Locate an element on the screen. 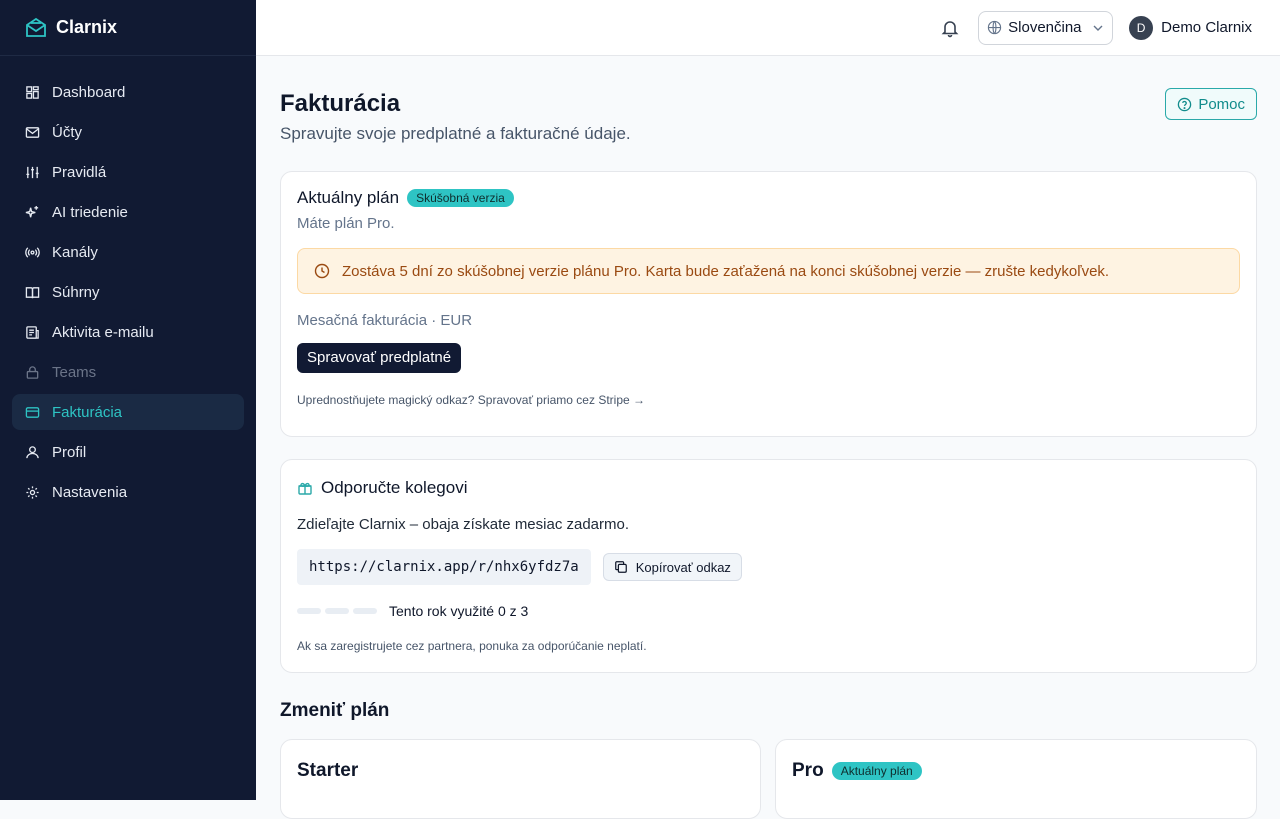 The image size is (1280, 819). sidebar-item-billing: Fakturácia is located at coordinates (128, 412).